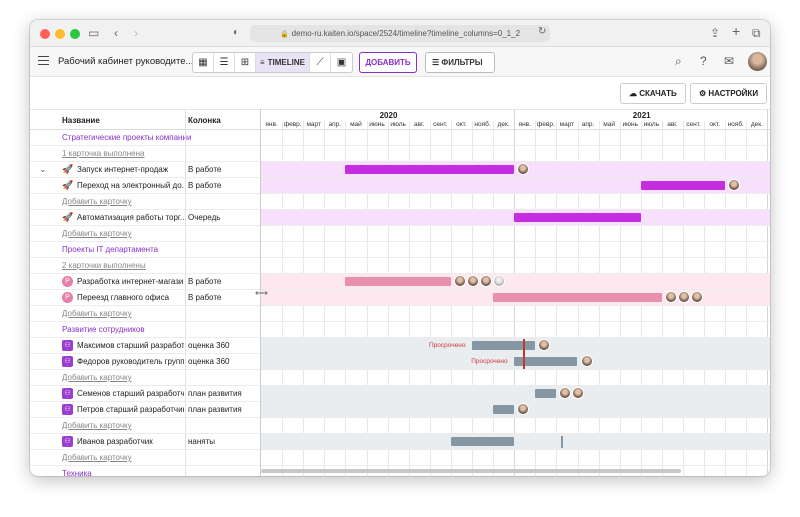 This screenshot has width=800, height=517. What do you see at coordinates (545, 124) in the screenshot?
I see `month-label: февр.` at bounding box center [545, 124].